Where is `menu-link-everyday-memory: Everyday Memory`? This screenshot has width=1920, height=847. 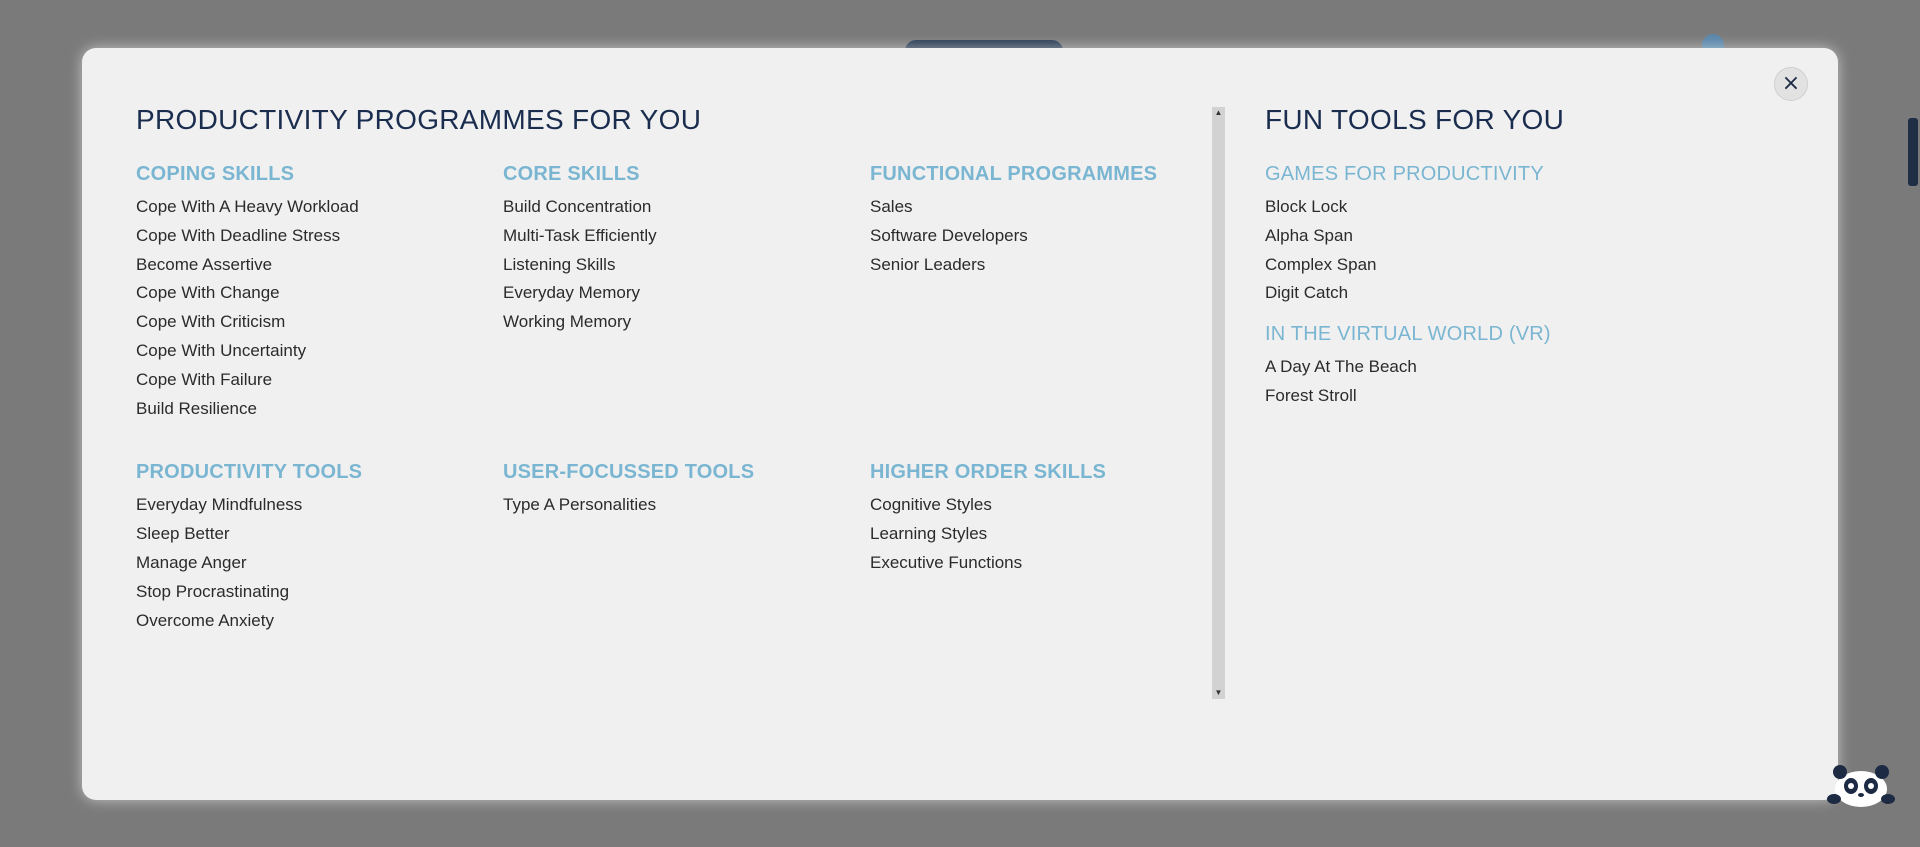
menu-link-everyday-memory: Everyday Memory is located at coordinates (686, 293).